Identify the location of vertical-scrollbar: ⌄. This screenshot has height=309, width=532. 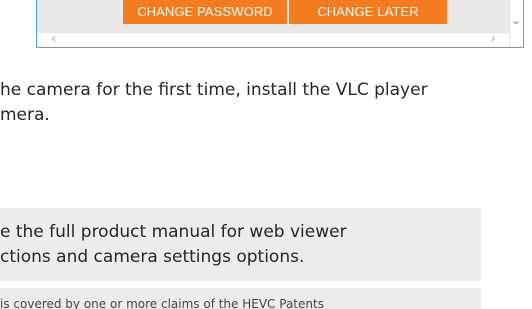
(516, 23).